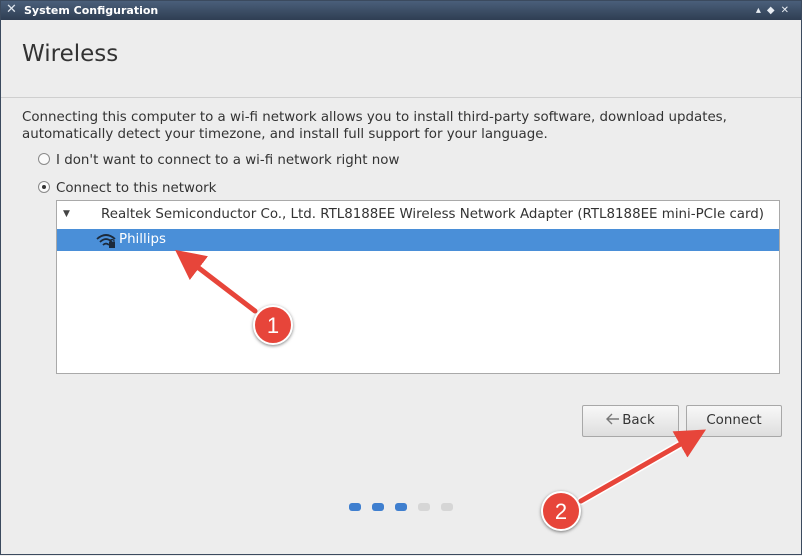 The image size is (802, 556). I want to click on settings-tools-icon: ✕, so click(11, 9).